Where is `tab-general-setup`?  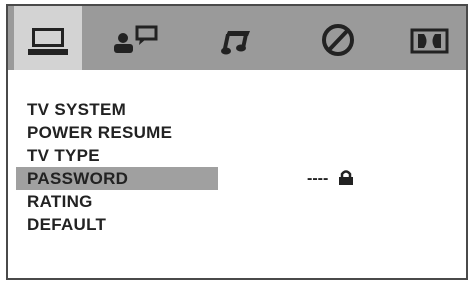
tab-general-setup is located at coordinates (48, 38).